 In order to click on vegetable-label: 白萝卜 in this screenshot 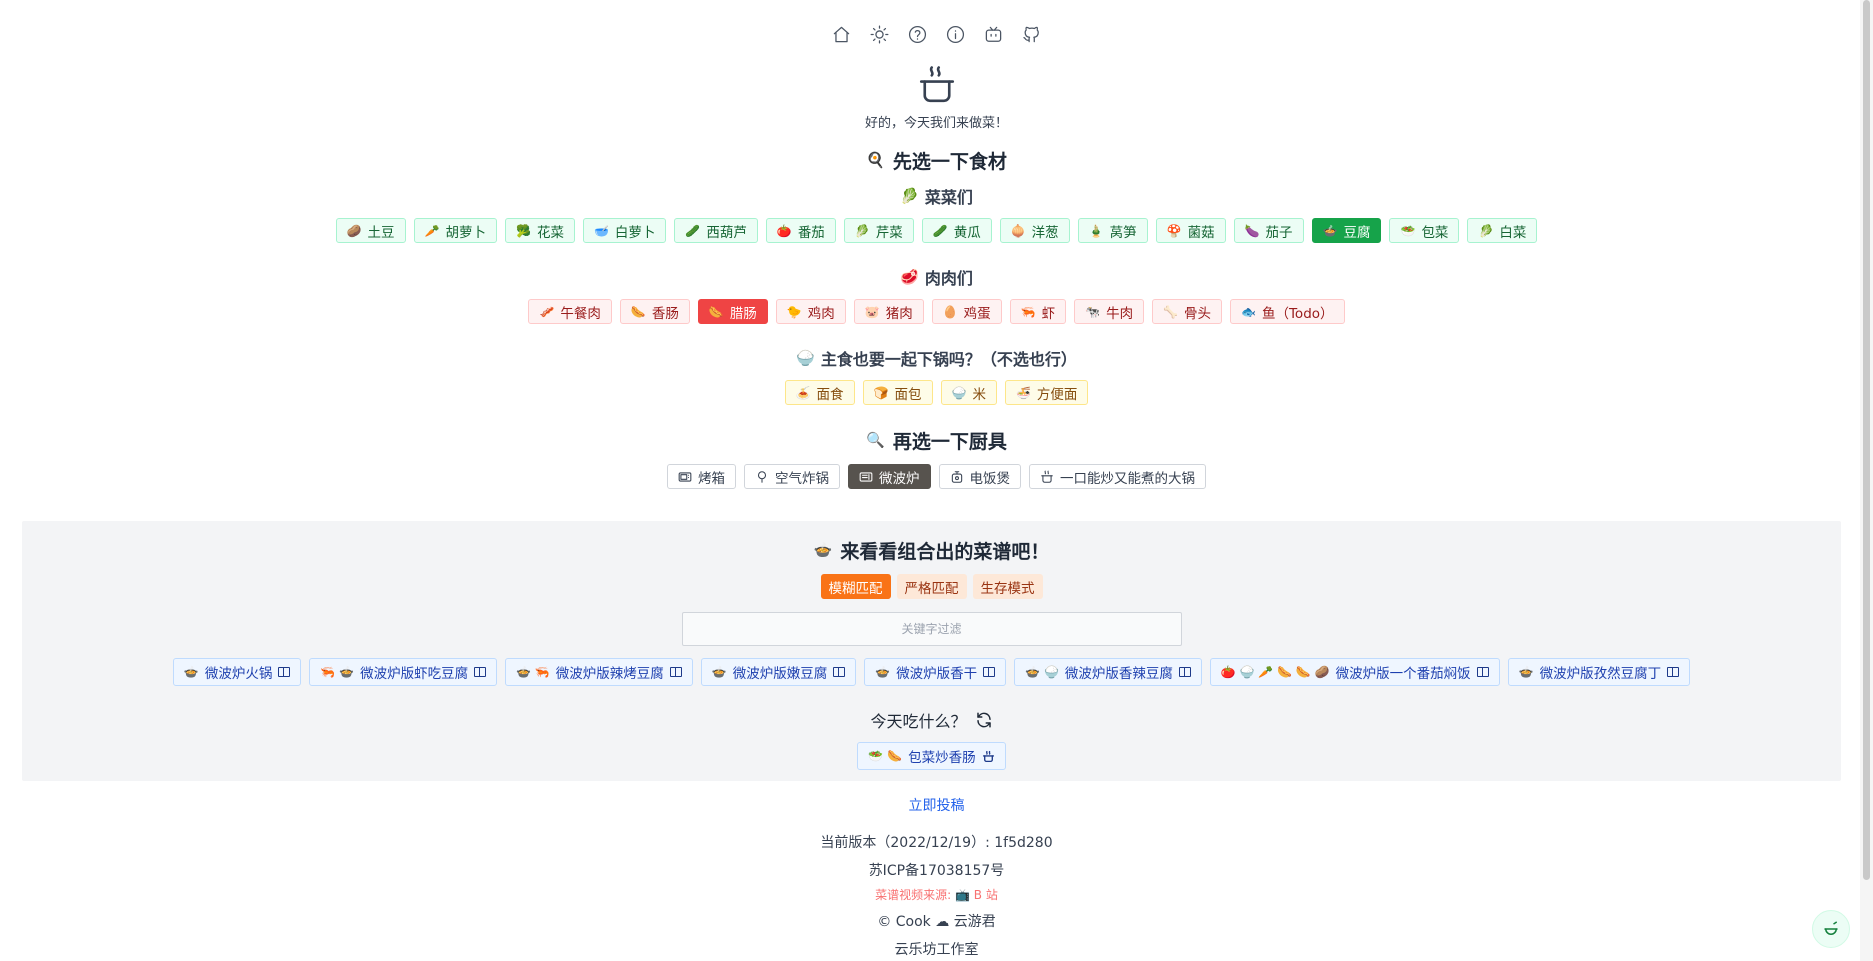, I will do `click(635, 232)`.